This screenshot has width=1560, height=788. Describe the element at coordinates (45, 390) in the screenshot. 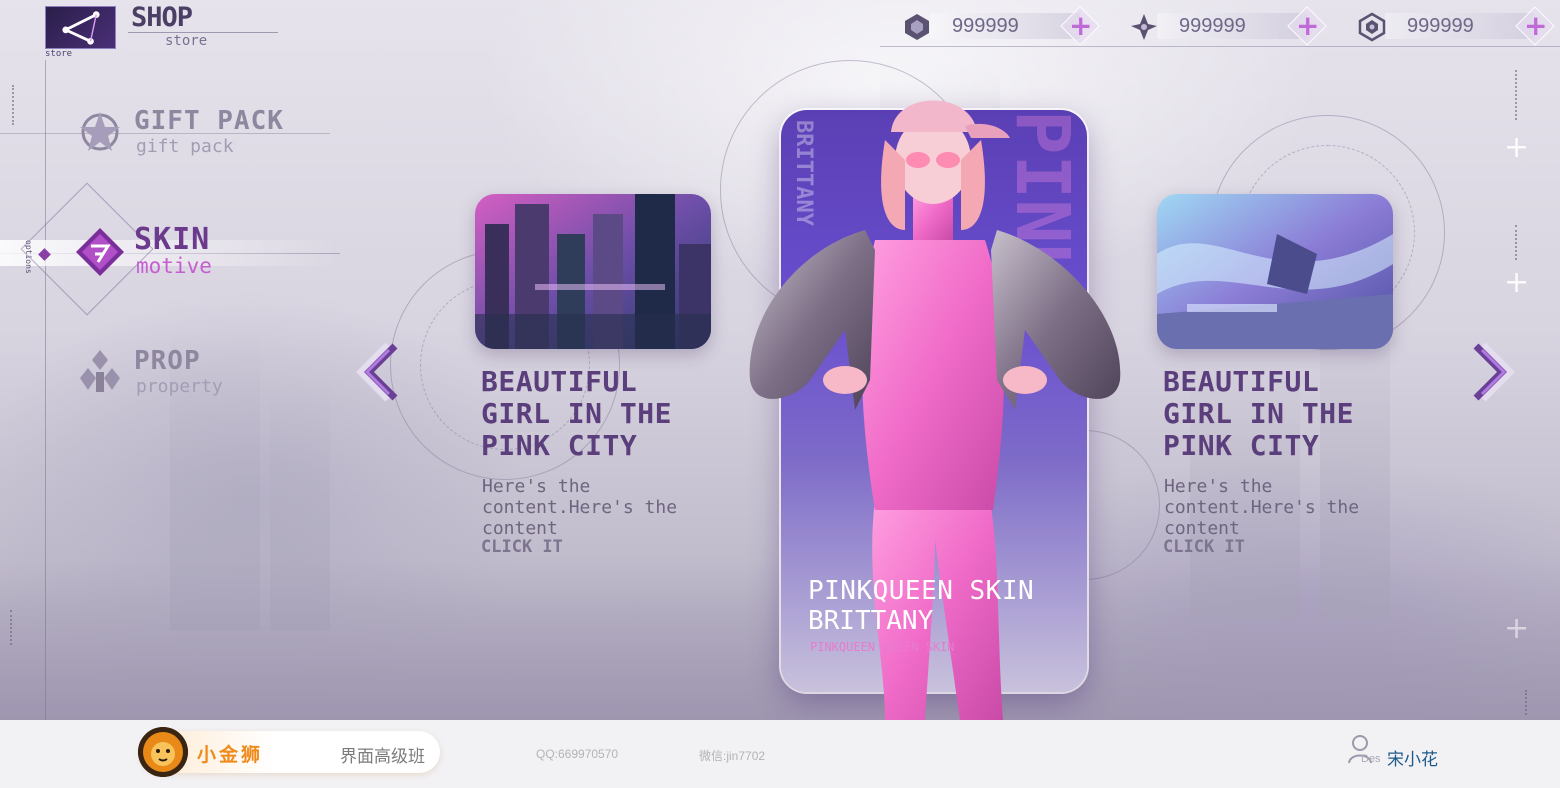

I see `divider-line` at that location.